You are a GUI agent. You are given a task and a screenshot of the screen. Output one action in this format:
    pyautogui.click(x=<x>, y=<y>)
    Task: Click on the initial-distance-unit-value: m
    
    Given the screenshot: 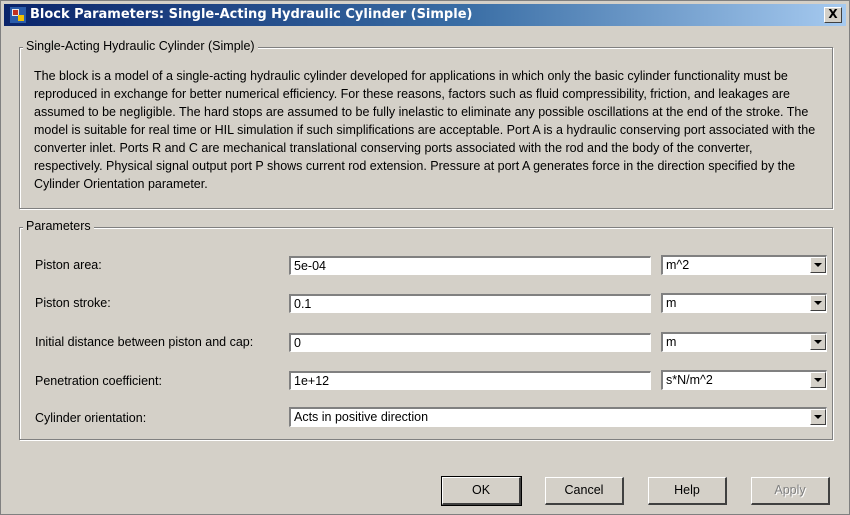 What is the action you would take?
    pyautogui.click(x=671, y=342)
    